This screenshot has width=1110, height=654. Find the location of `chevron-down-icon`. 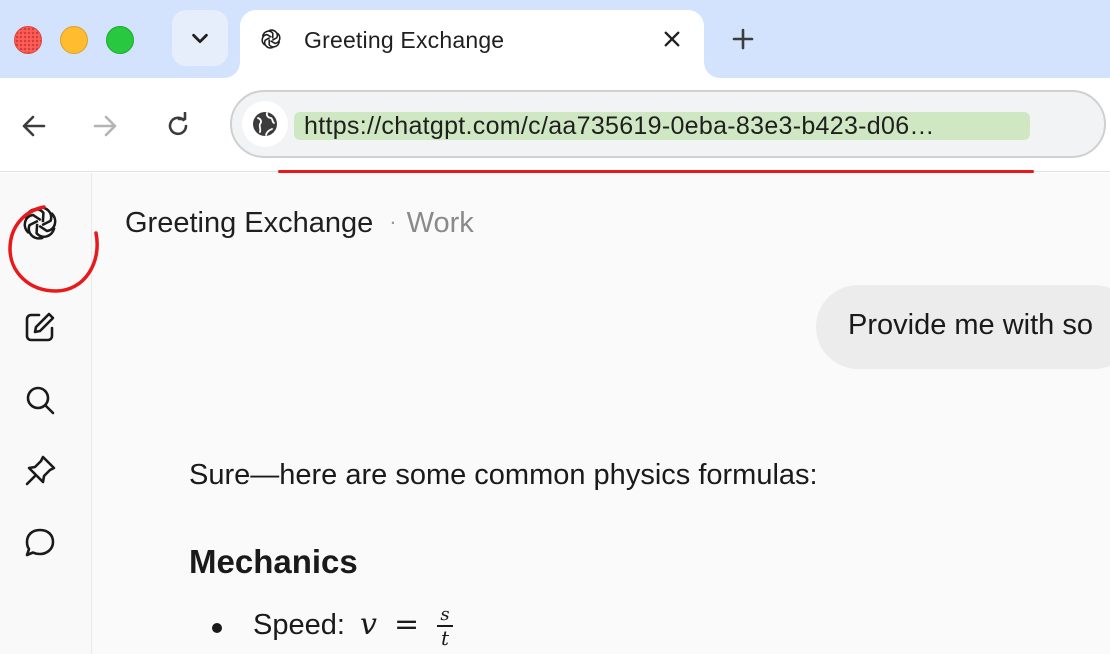

chevron-down-icon is located at coordinates (200, 38).